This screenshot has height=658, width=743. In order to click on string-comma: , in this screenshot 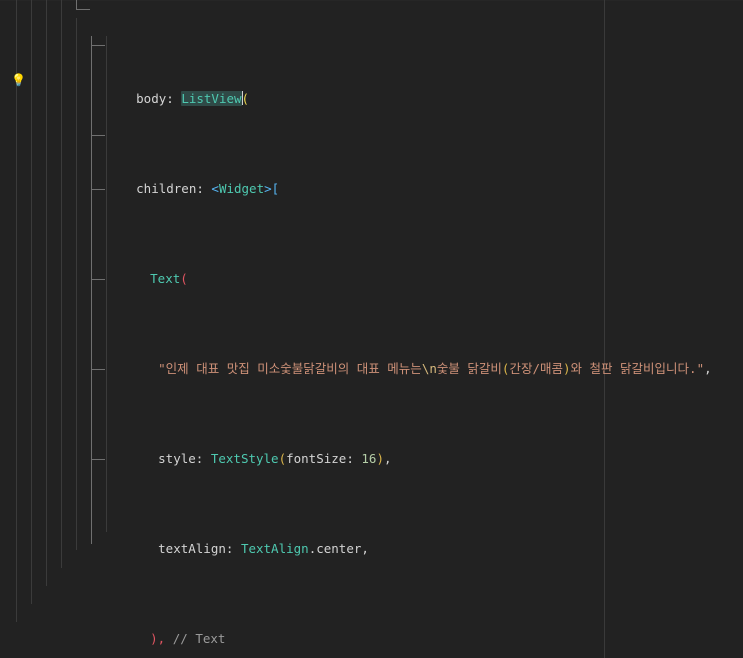, I will do `click(708, 368)`.